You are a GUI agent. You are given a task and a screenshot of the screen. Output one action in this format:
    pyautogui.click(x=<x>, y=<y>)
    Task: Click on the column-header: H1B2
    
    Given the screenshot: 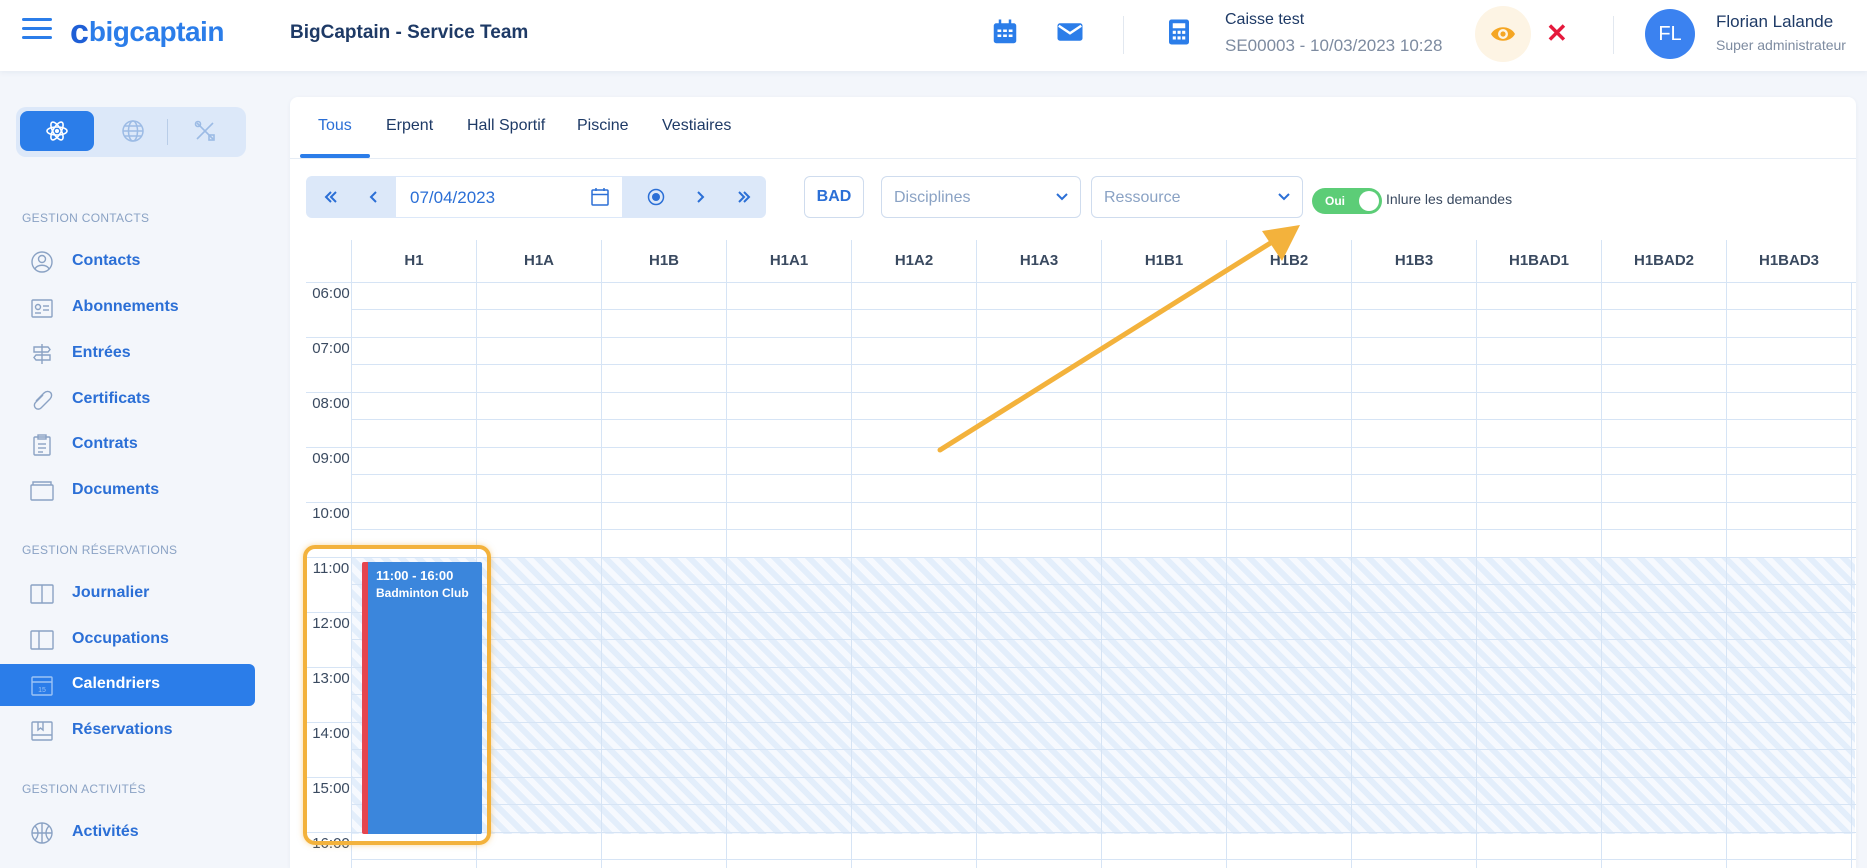 What is the action you would take?
    pyautogui.click(x=1288, y=261)
    